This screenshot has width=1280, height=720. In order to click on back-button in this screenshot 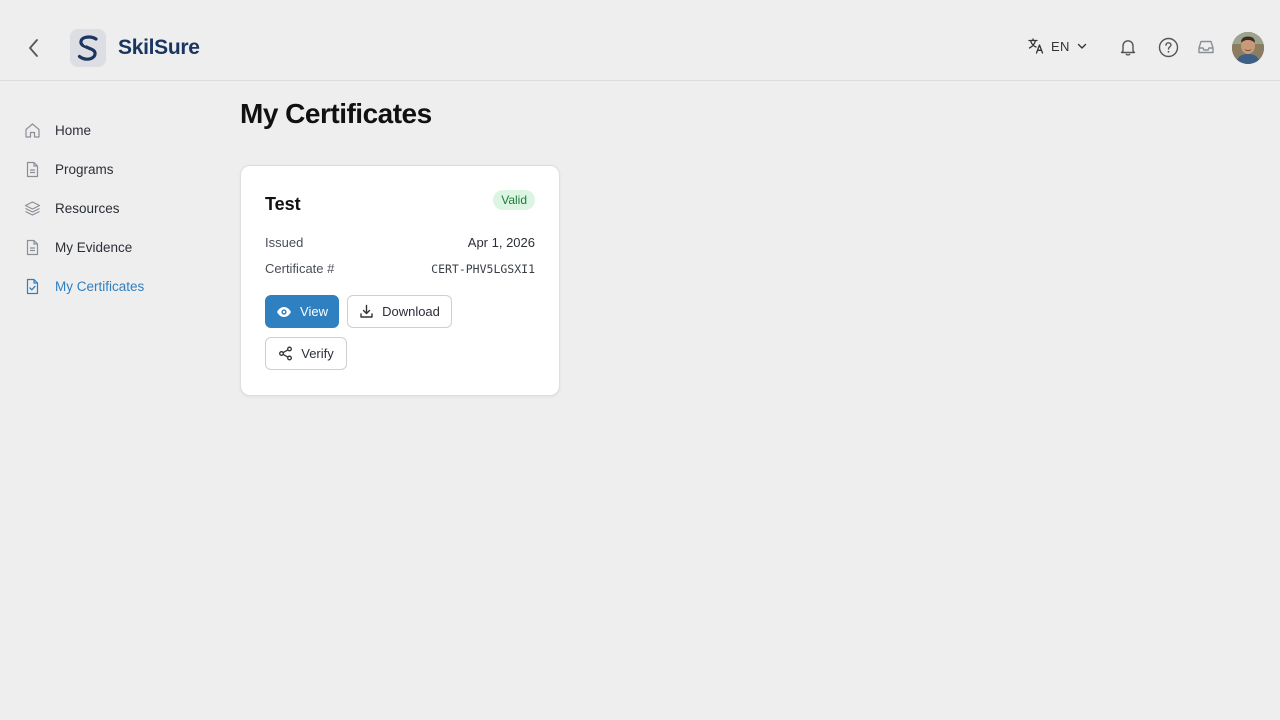, I will do `click(34, 48)`.